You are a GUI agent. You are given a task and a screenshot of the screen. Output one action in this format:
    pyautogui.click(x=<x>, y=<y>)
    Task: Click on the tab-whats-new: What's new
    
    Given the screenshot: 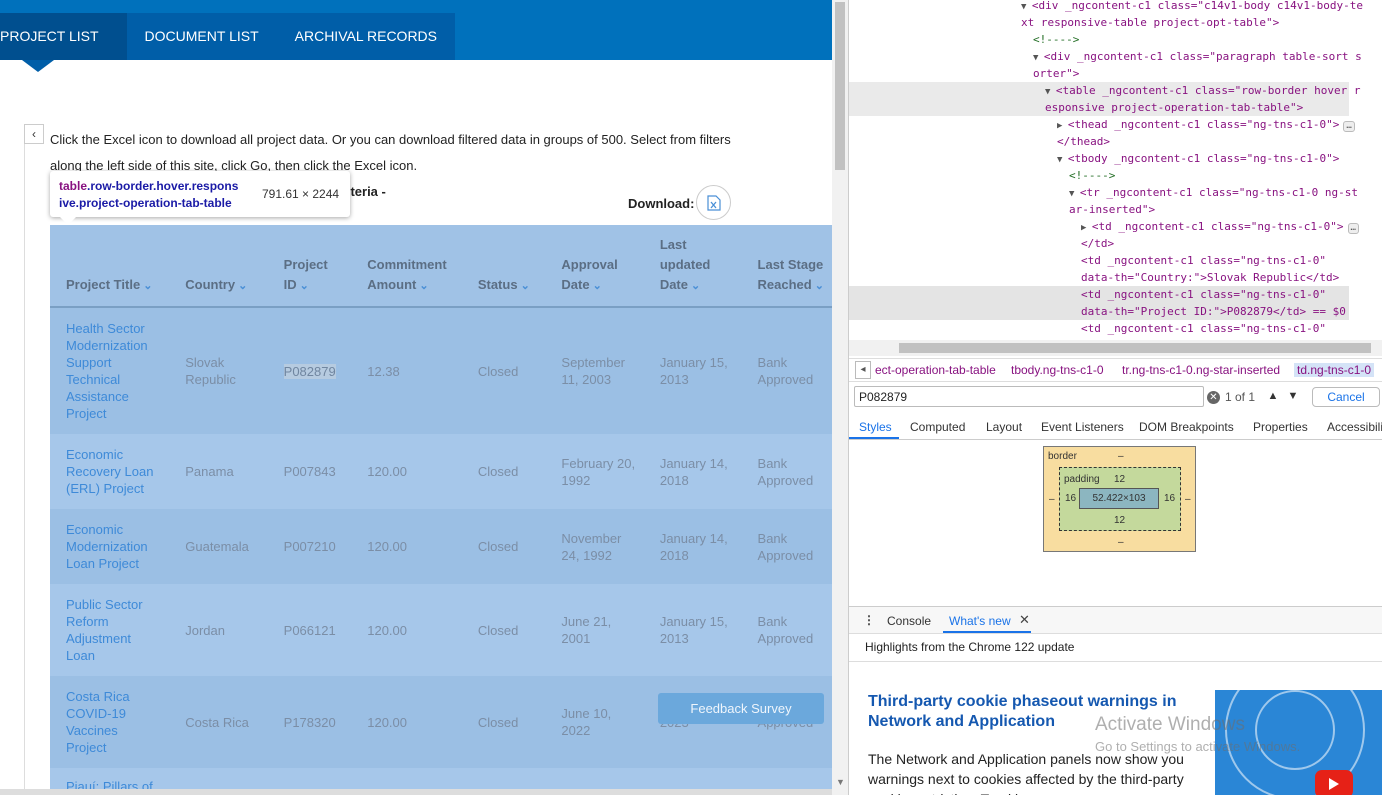 What is the action you would take?
    pyautogui.click(x=980, y=621)
    